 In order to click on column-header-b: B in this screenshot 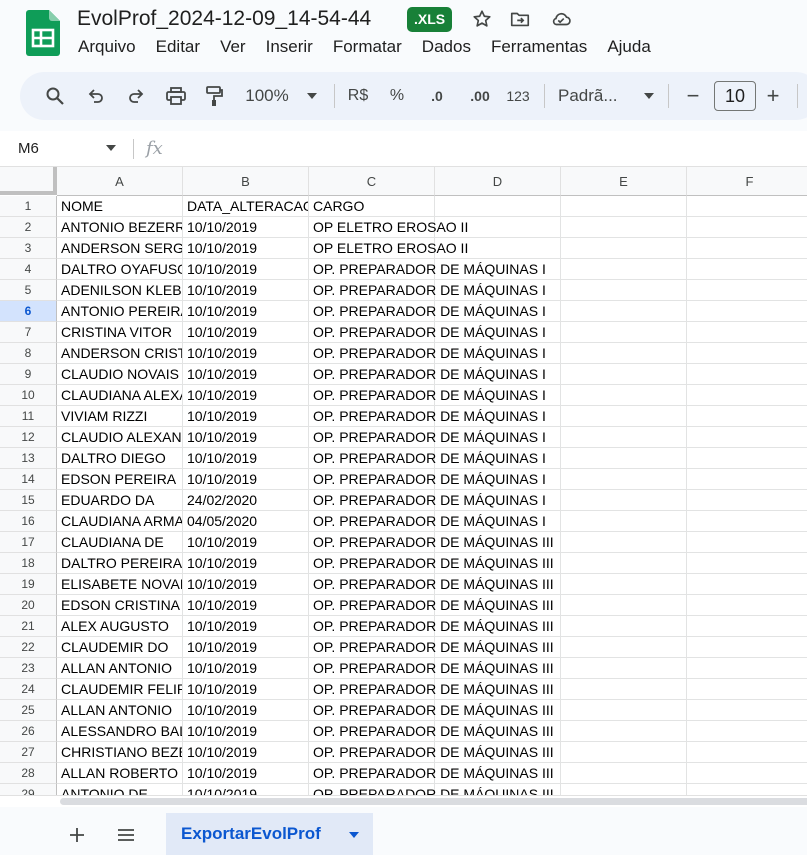, I will do `click(246, 181)`.